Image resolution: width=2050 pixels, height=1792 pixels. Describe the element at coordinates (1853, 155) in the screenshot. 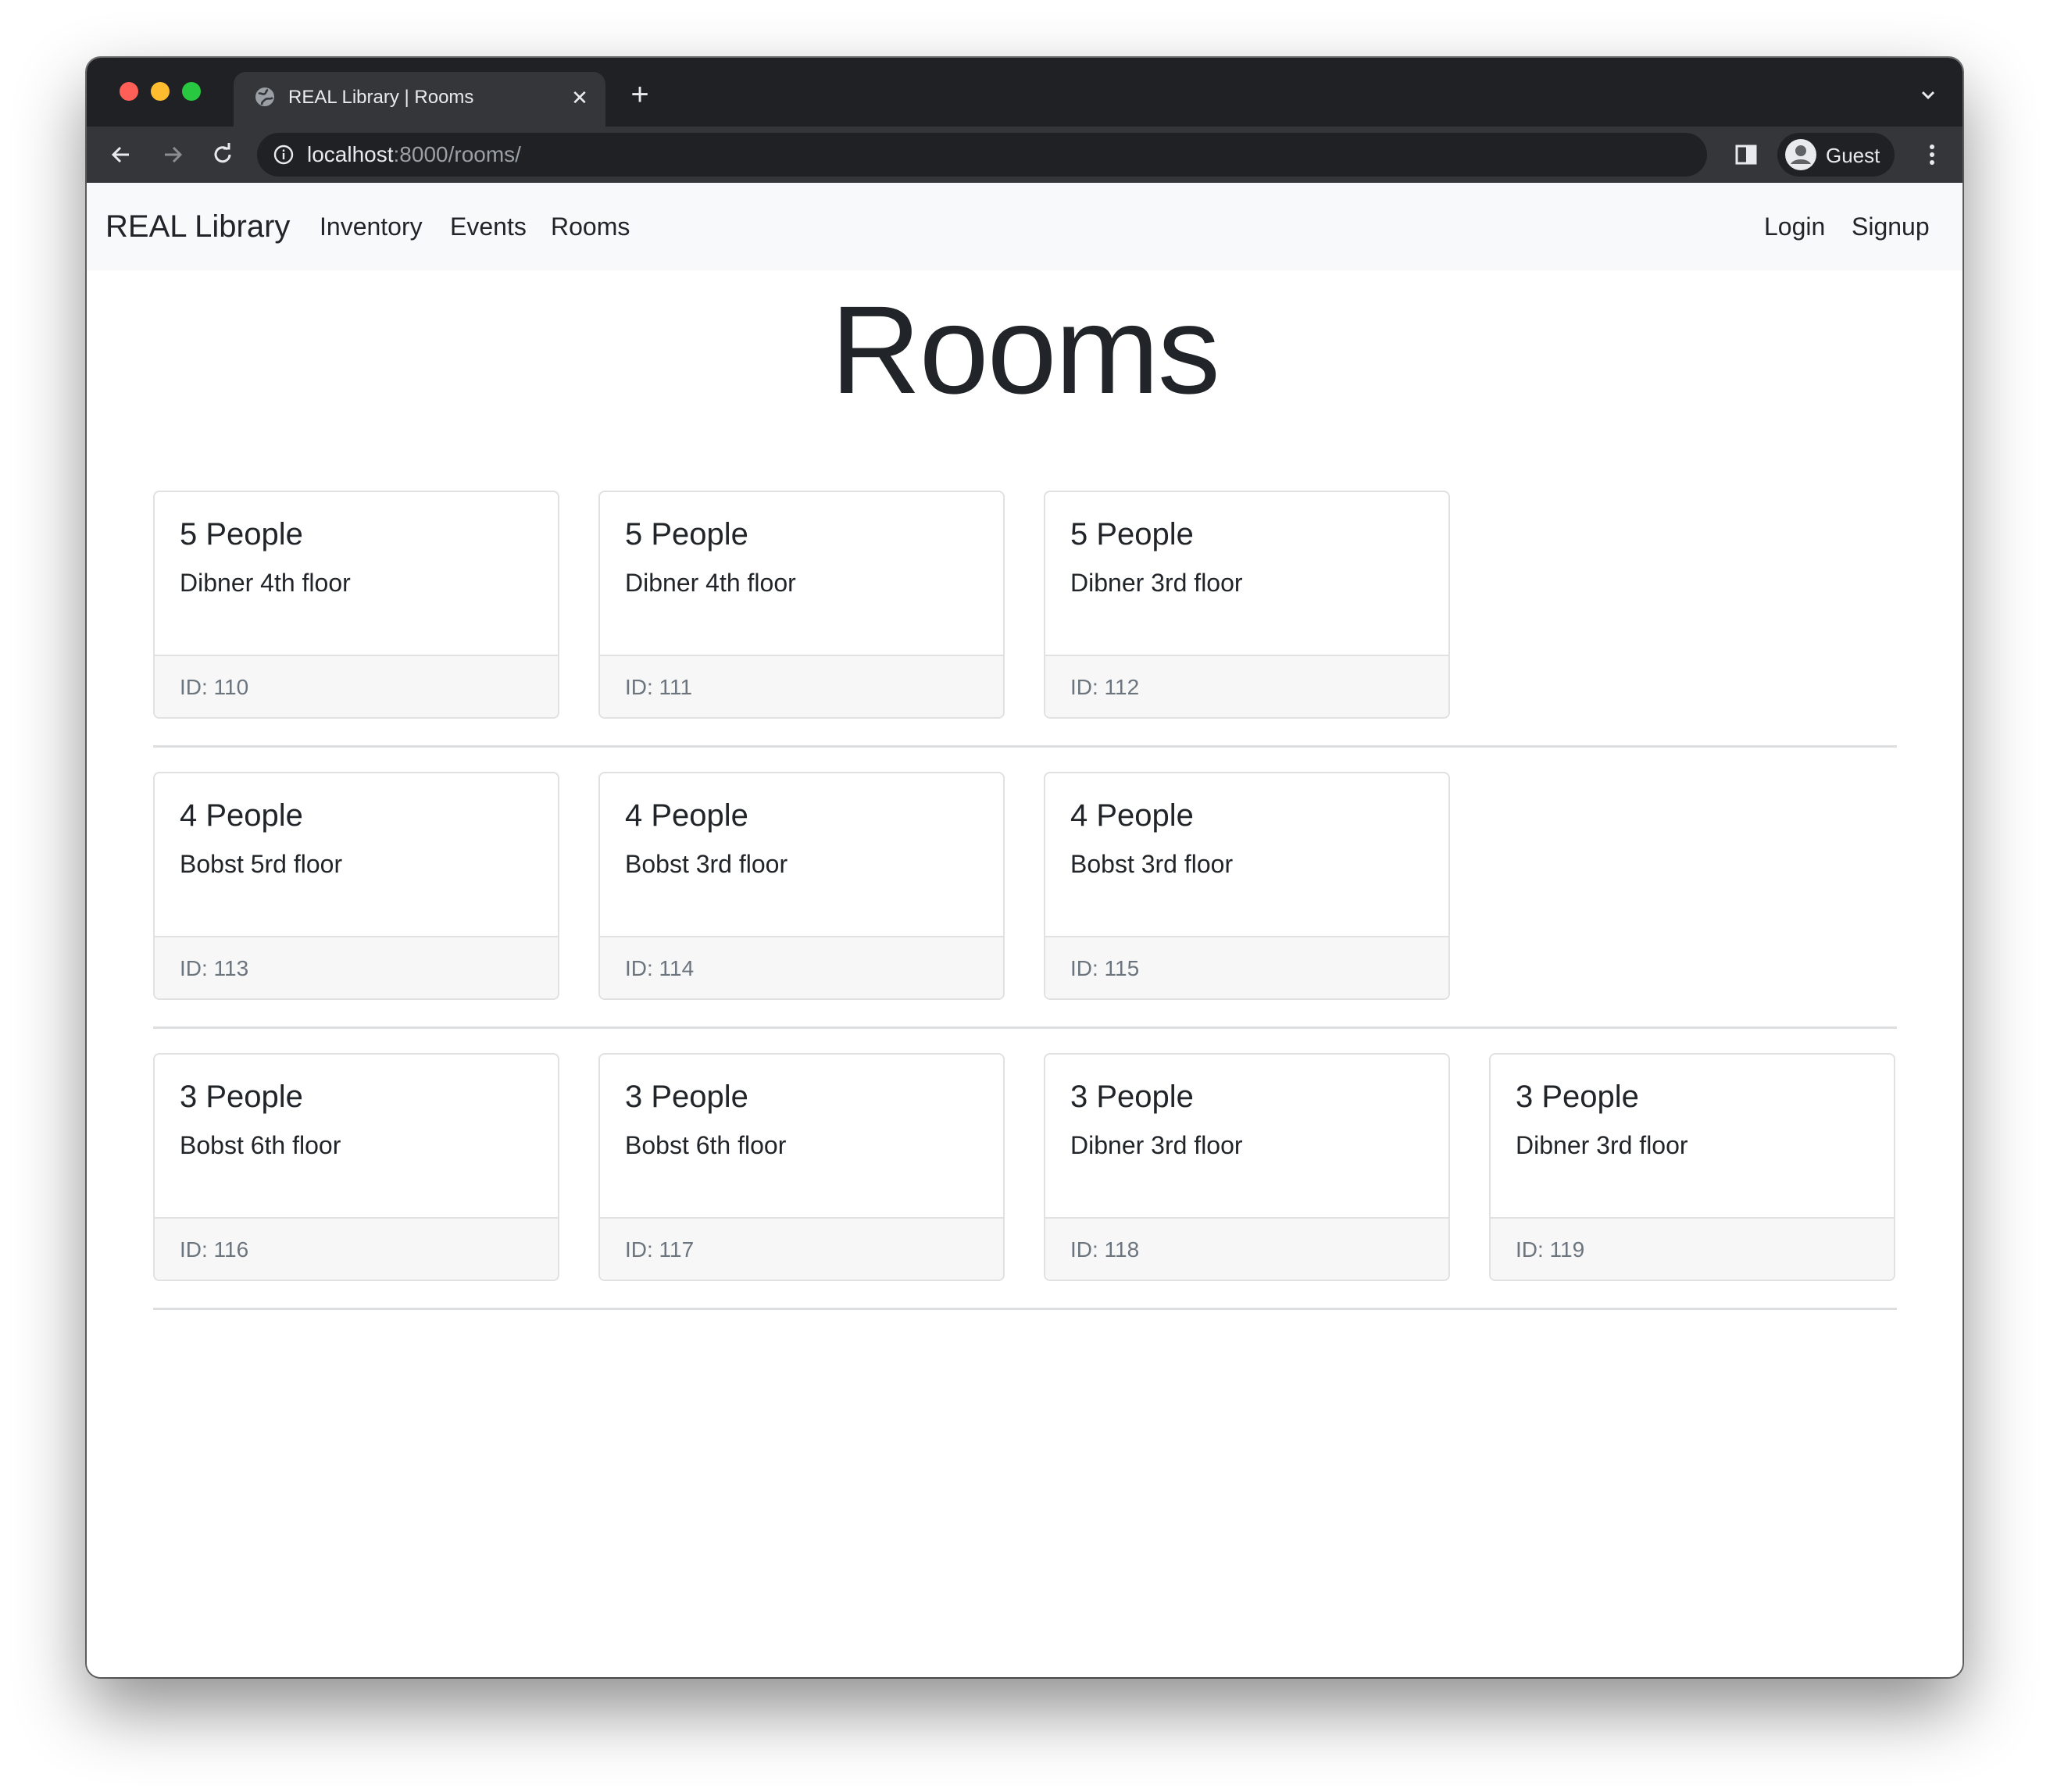

I see `profile-name: Guest` at that location.